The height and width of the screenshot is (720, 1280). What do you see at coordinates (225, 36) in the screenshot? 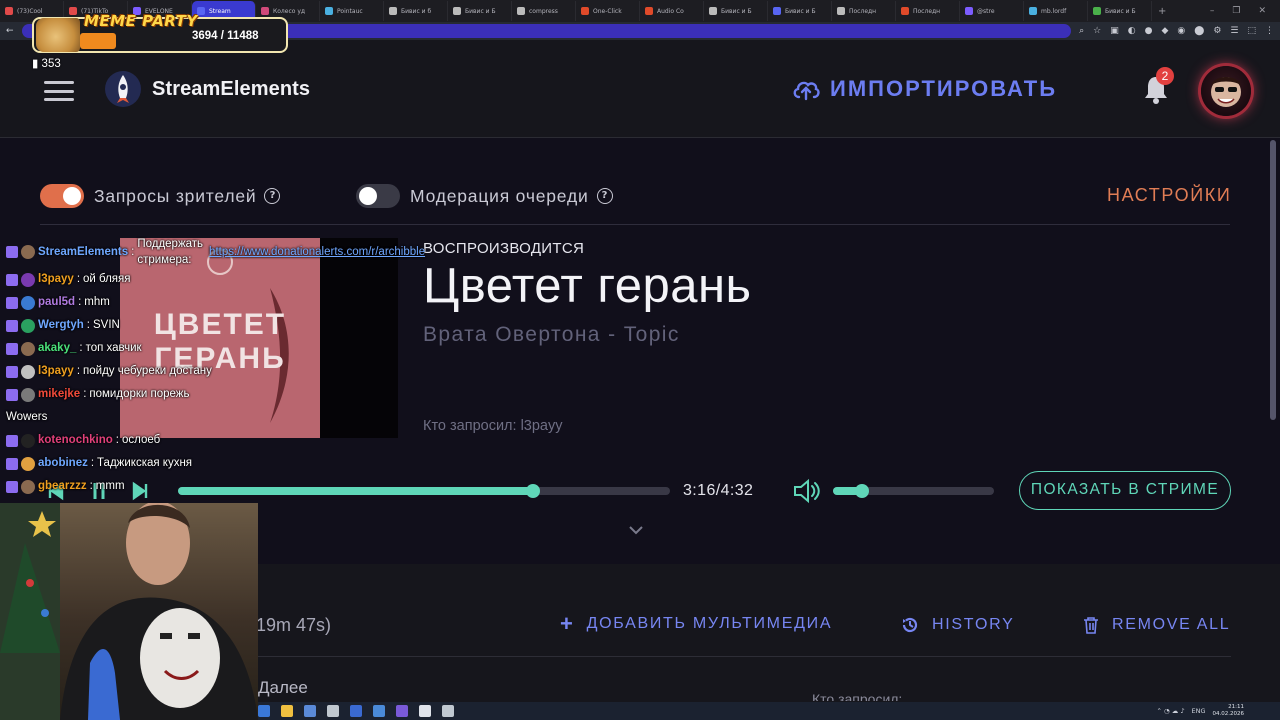
I see `meme-party-count: 3694 / 11488` at bounding box center [225, 36].